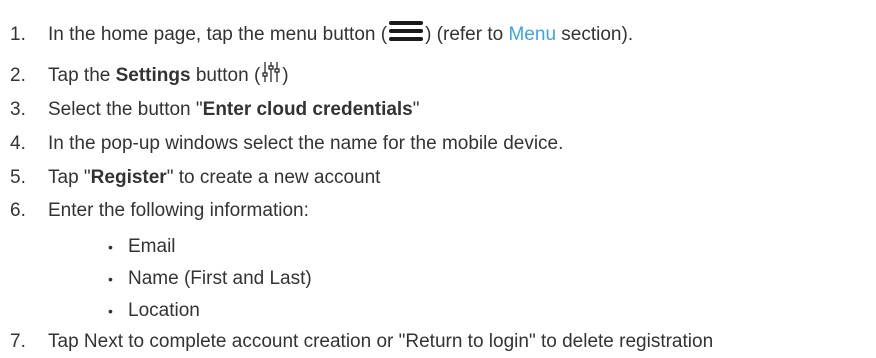 The width and height of the screenshot is (876, 358). I want to click on step-text: ), so click(285, 76).